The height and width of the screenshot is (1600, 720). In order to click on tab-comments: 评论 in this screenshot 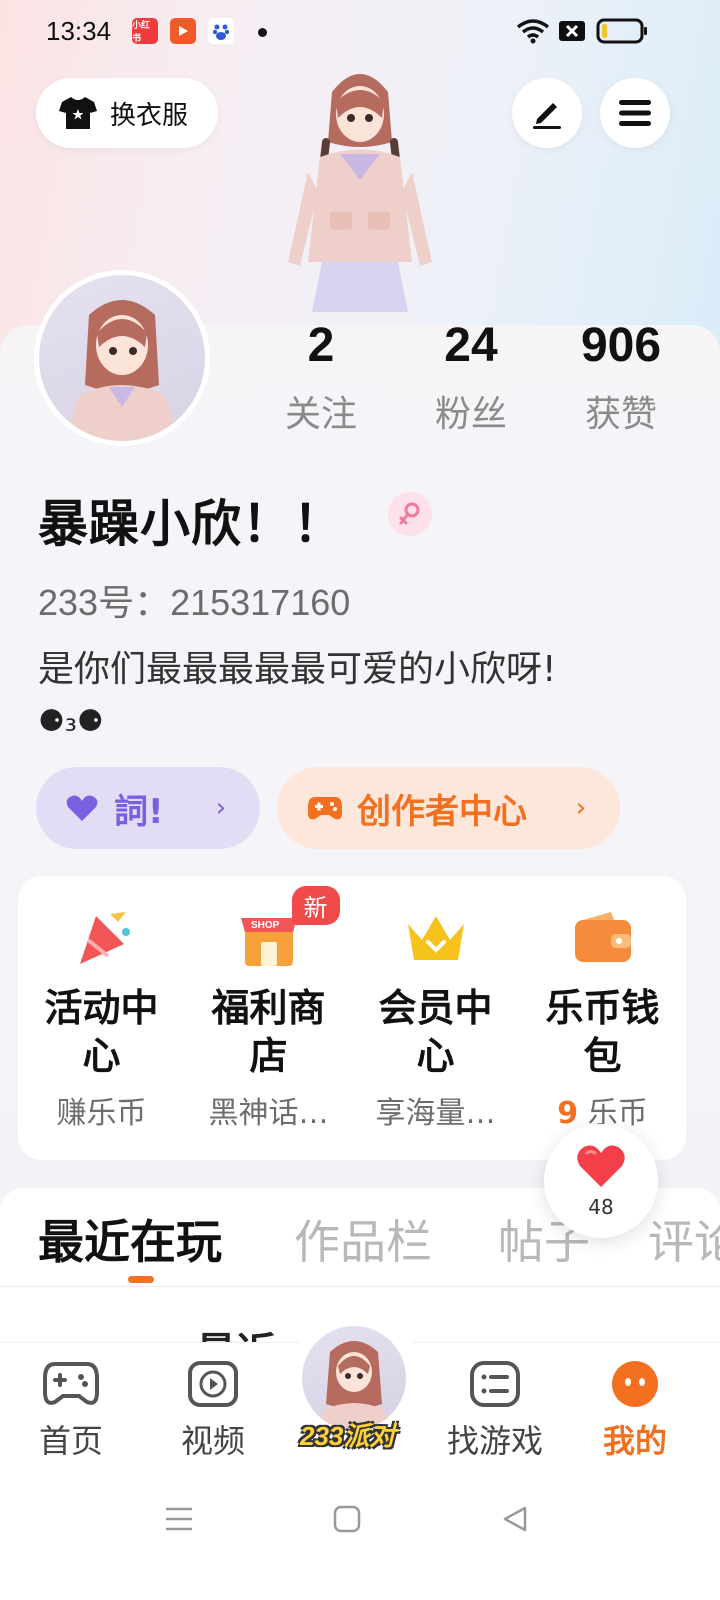, I will do `click(684, 1239)`.